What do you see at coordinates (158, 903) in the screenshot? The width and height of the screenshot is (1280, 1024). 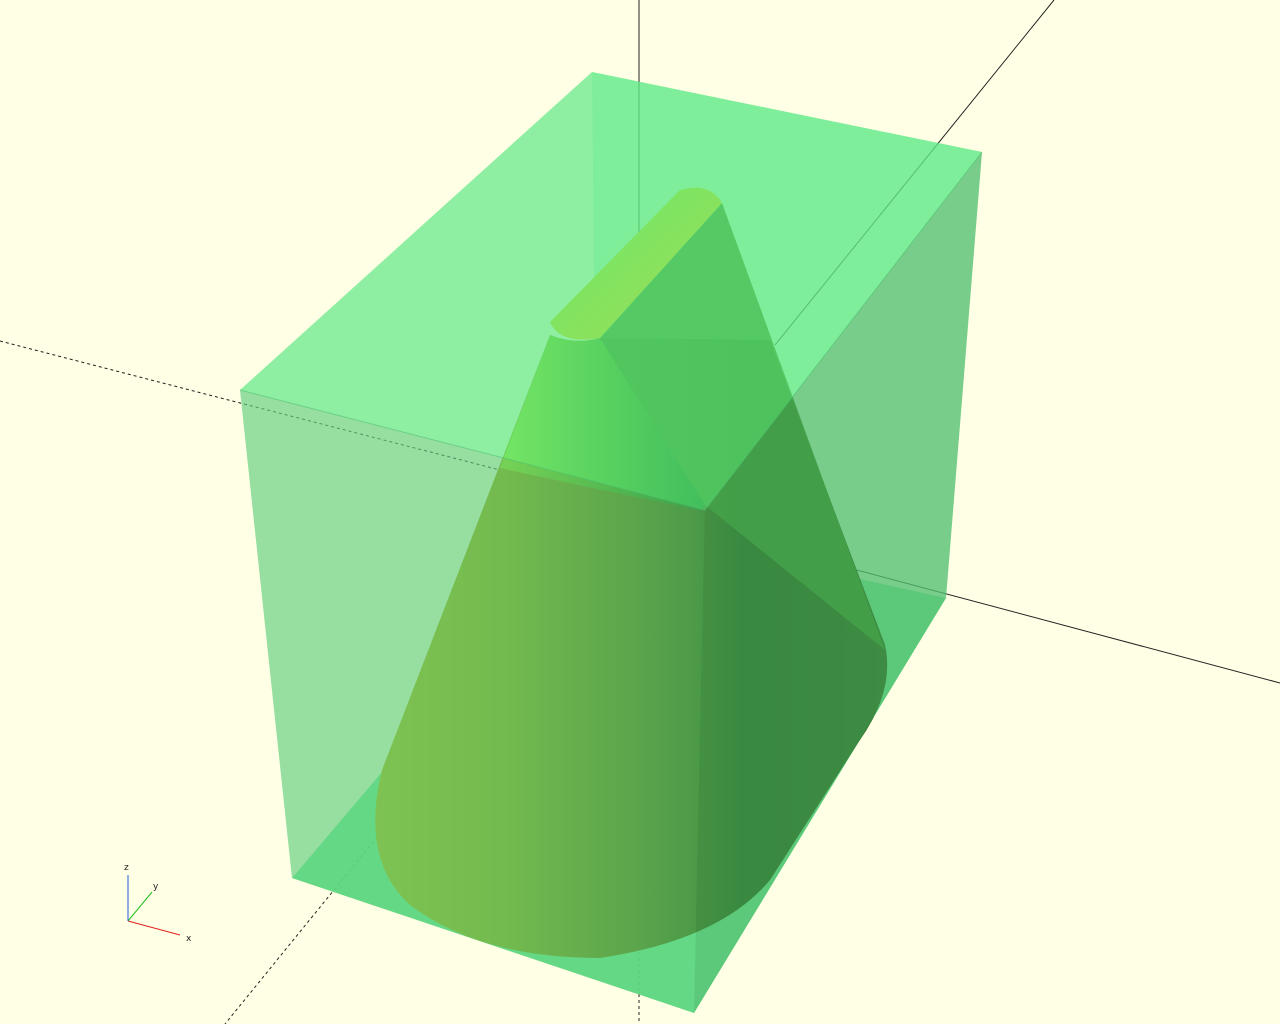 I see `axes-indicator: x y z` at bounding box center [158, 903].